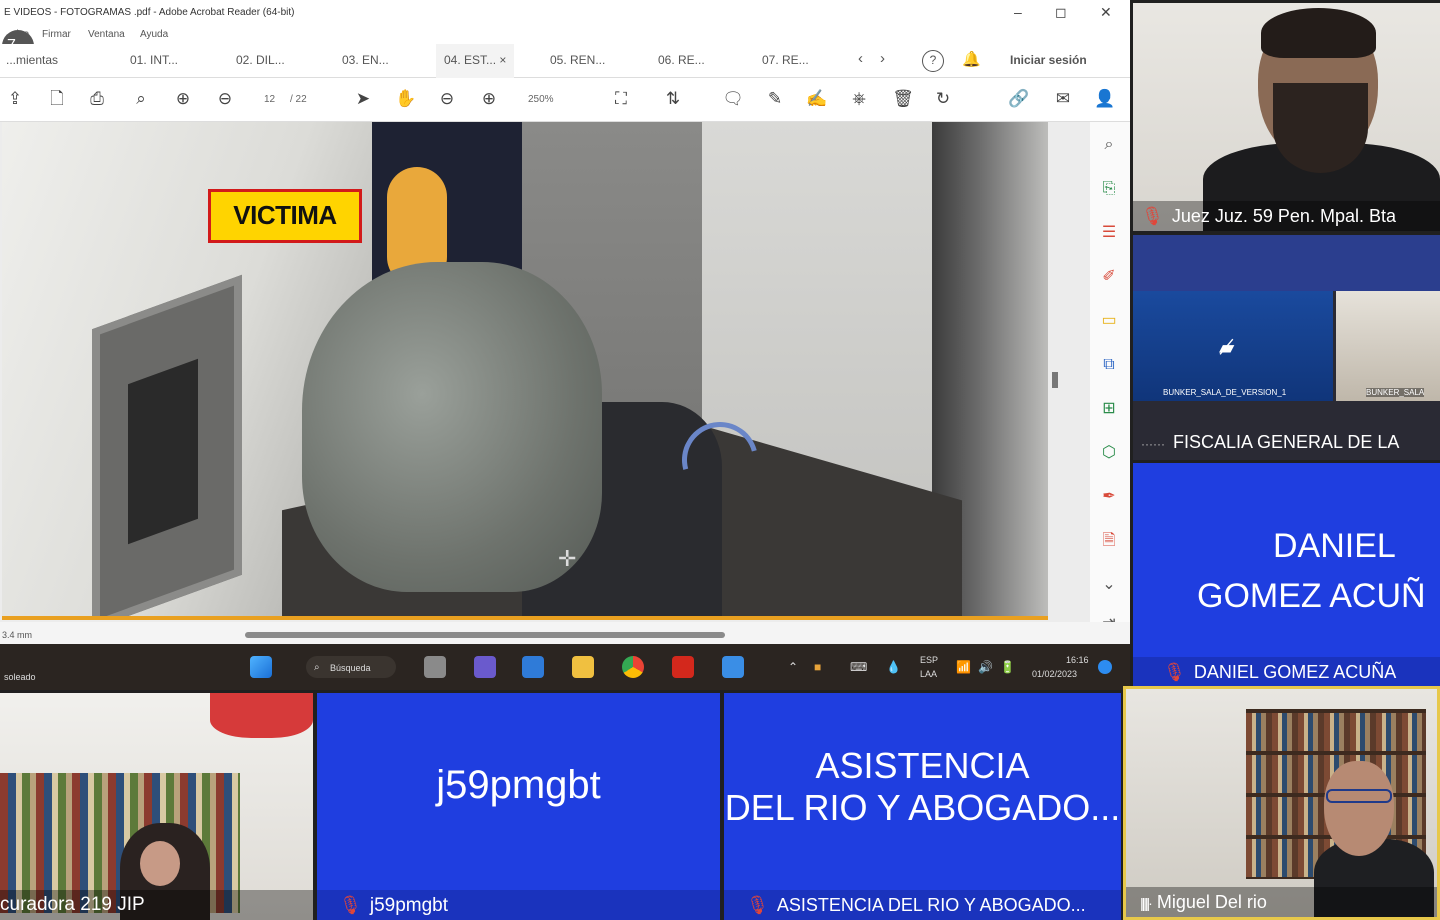  What do you see at coordinates (733, 99) in the screenshot?
I see `comment-icon: 🗨` at bounding box center [733, 99].